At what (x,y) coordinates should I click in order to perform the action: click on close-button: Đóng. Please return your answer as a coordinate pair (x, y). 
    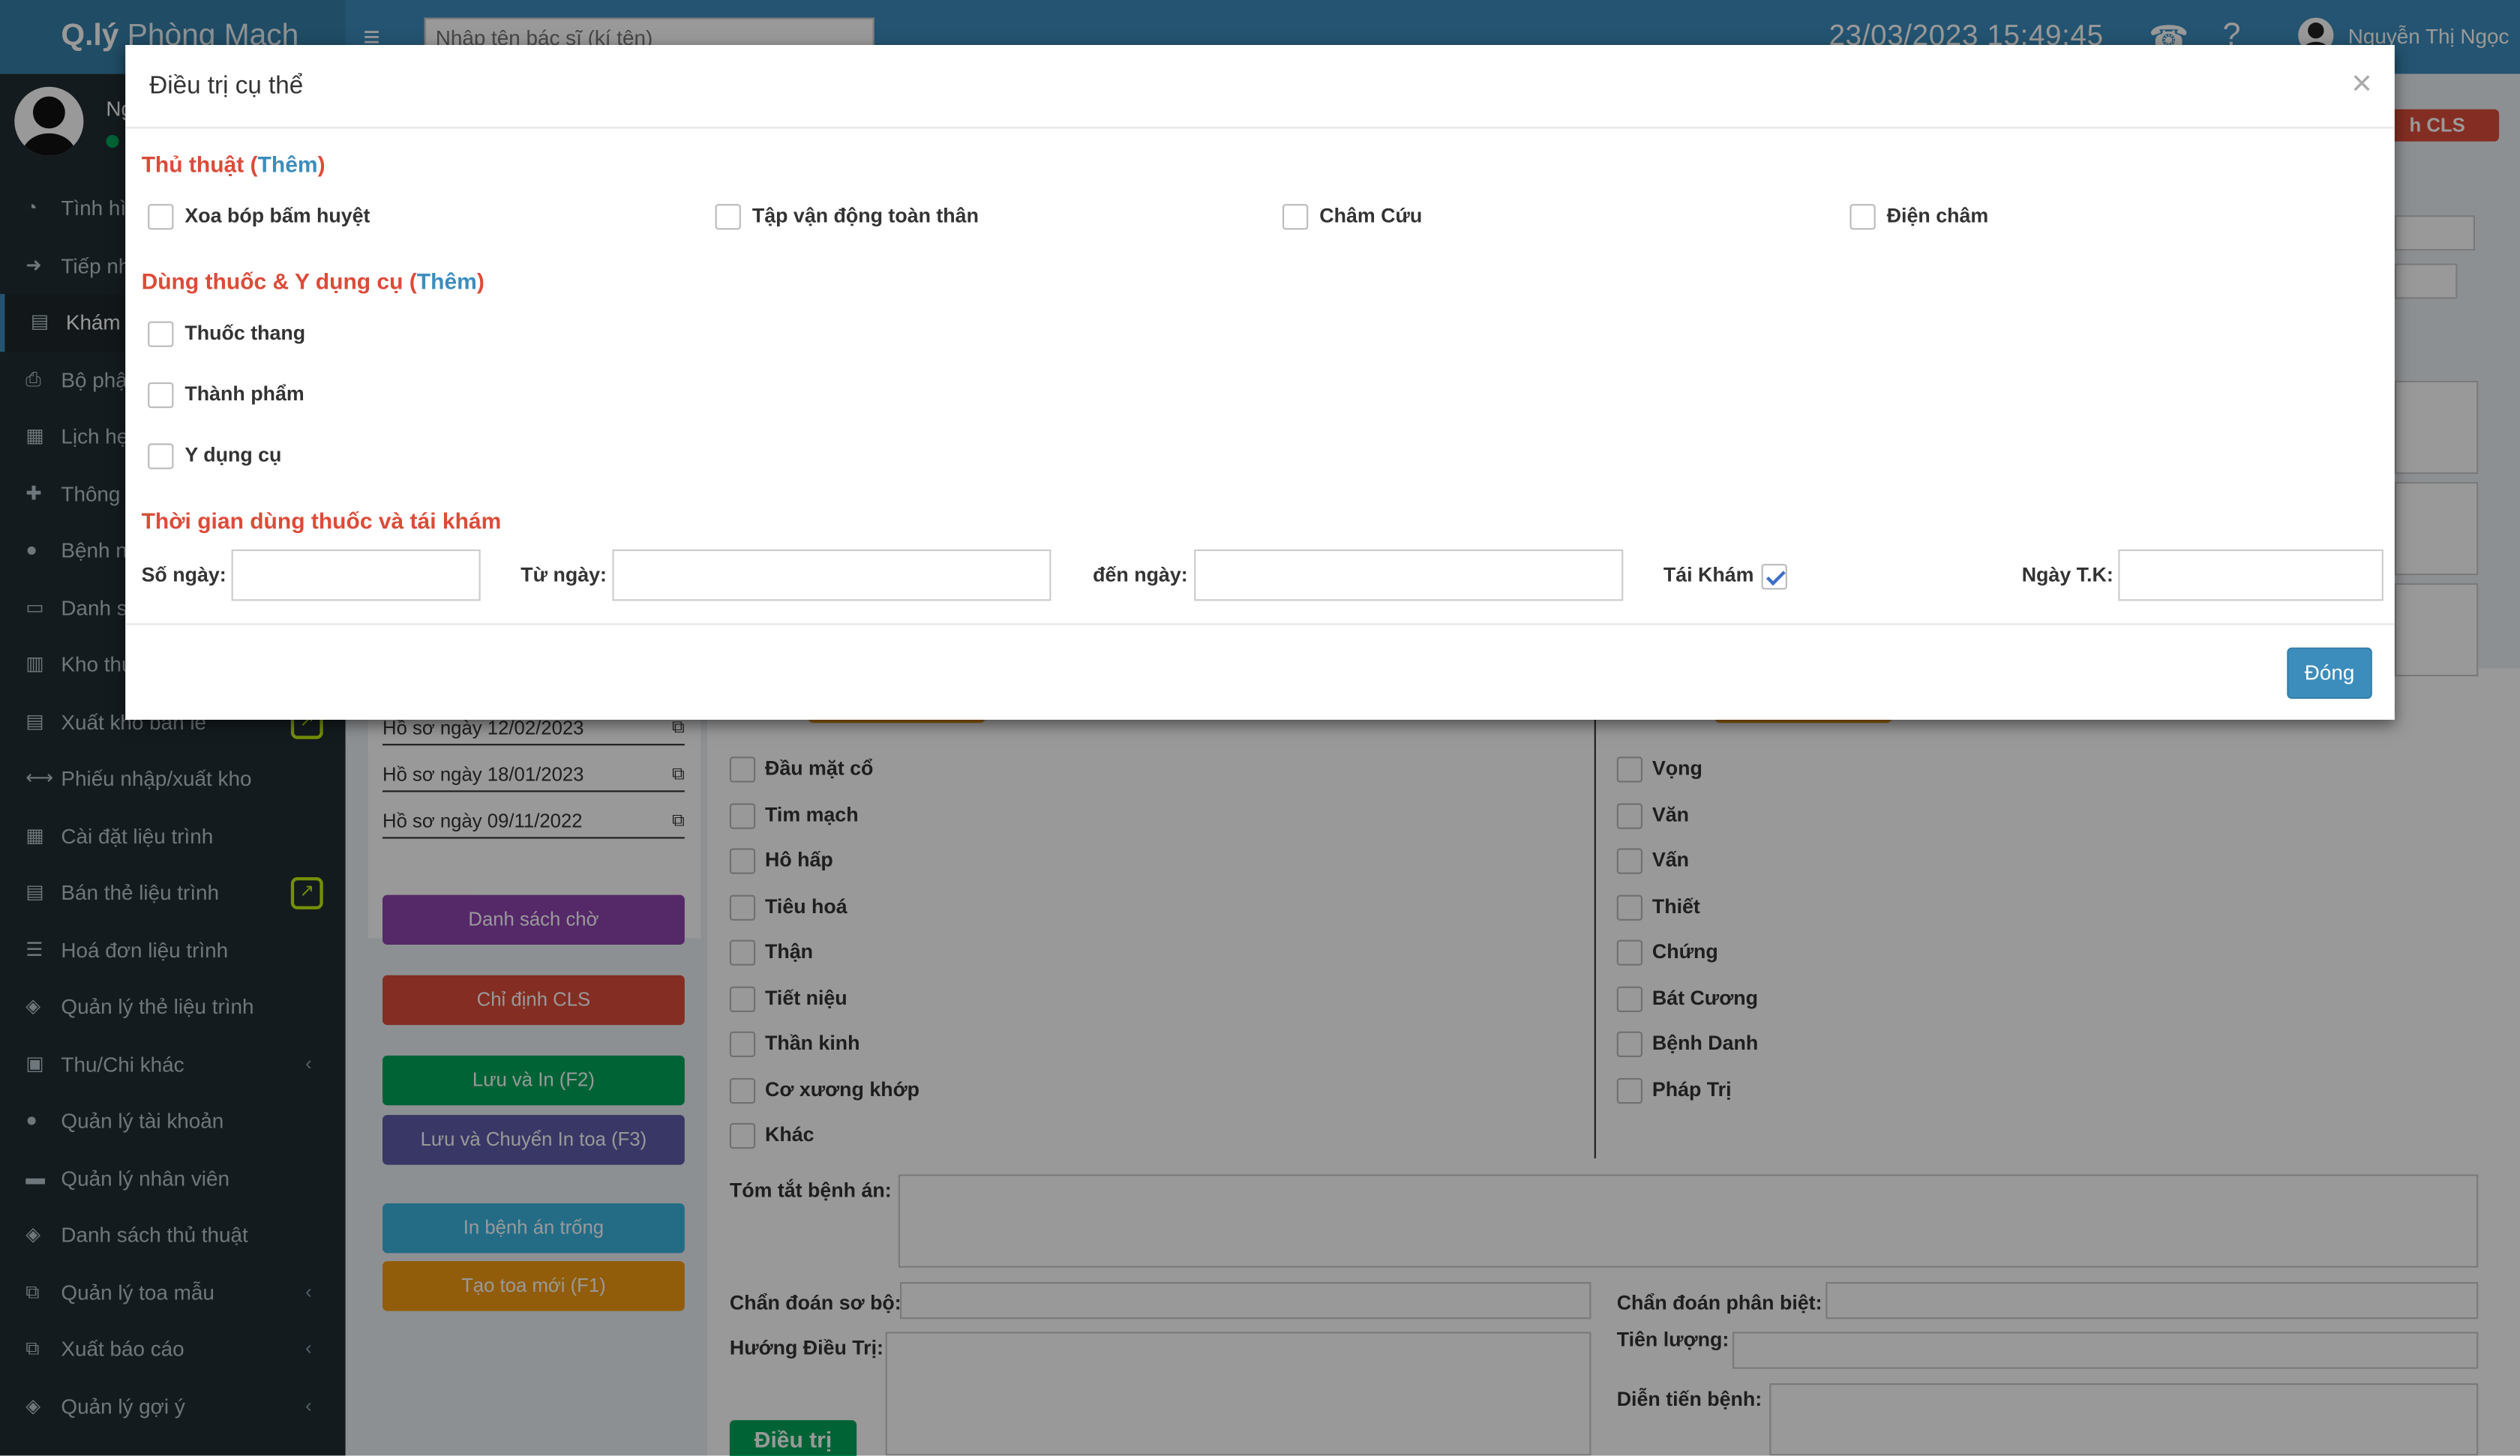
    Looking at the image, I should click on (2329, 673).